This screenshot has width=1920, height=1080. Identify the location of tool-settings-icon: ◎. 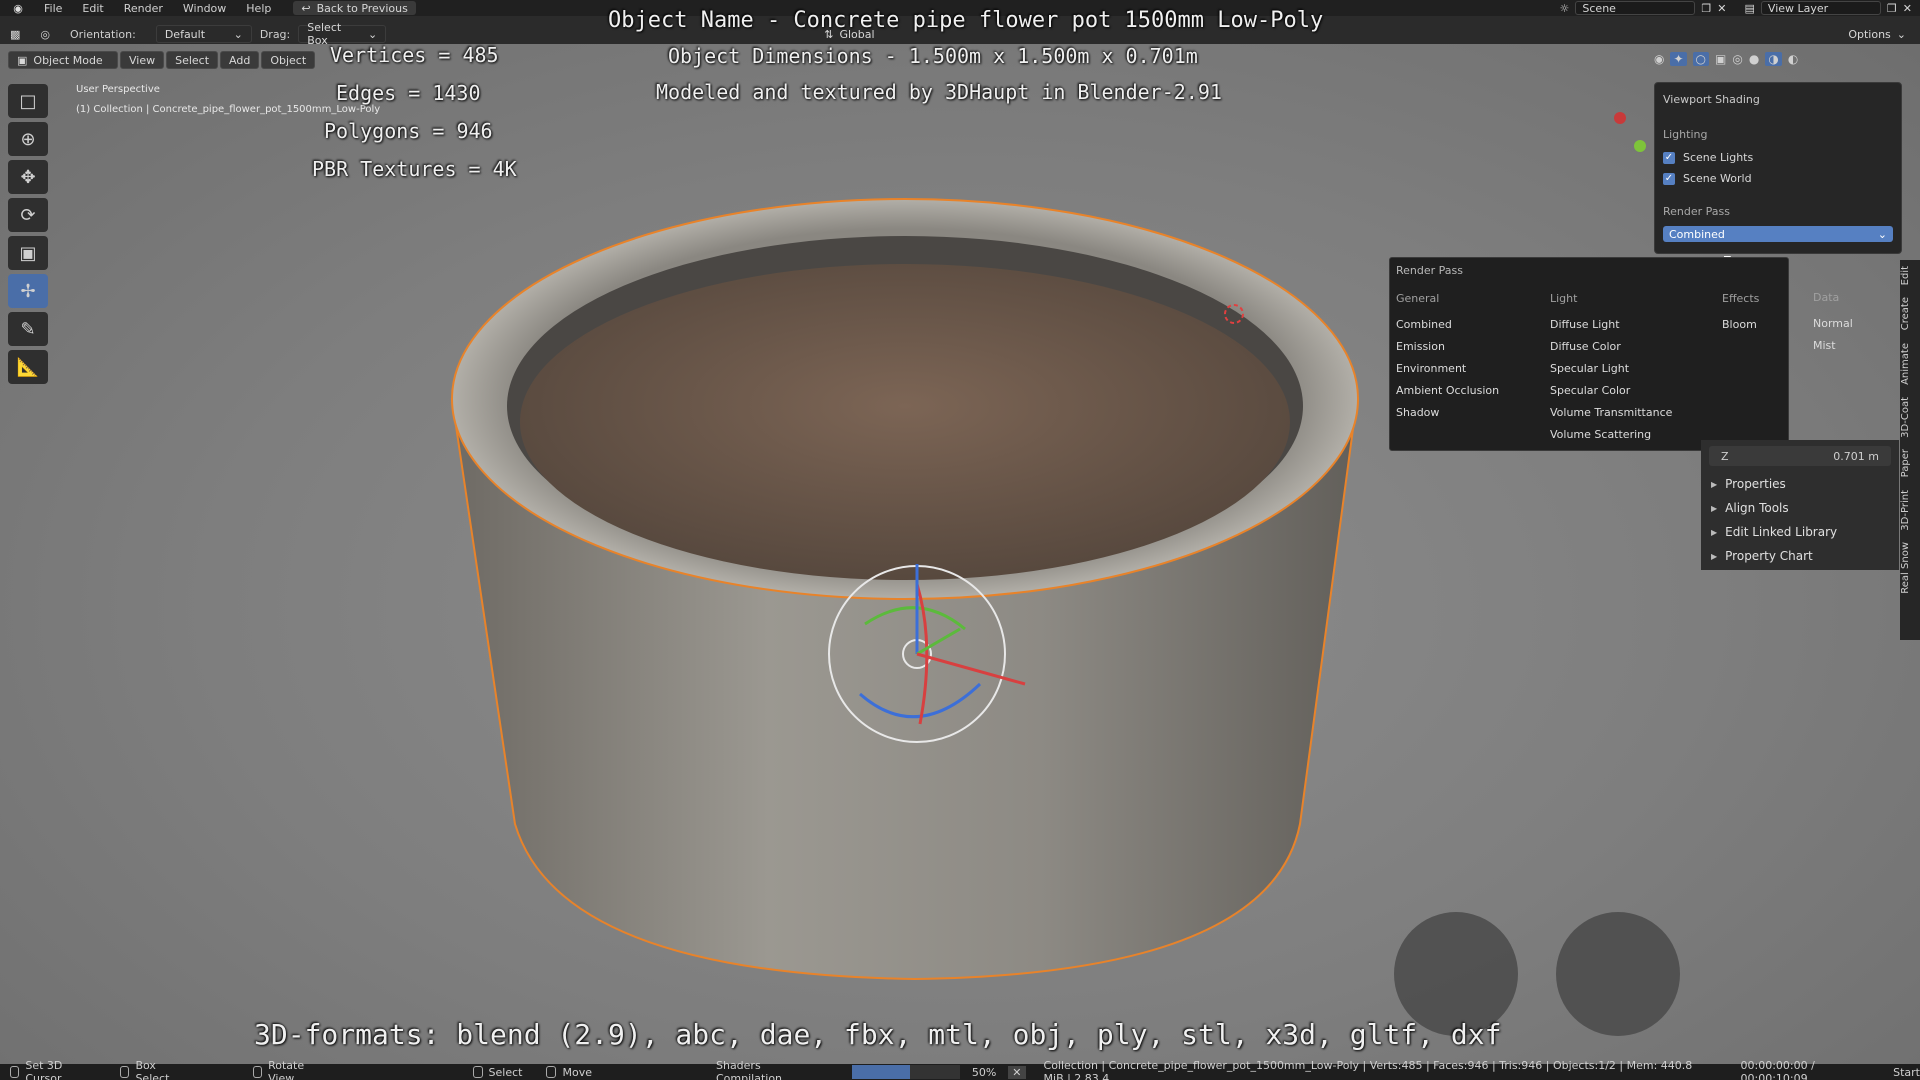
(45, 34).